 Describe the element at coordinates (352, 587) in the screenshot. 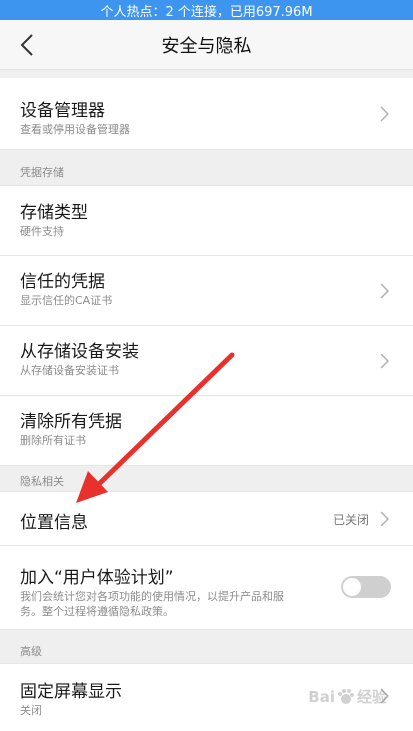

I see `toggle-knob` at that location.